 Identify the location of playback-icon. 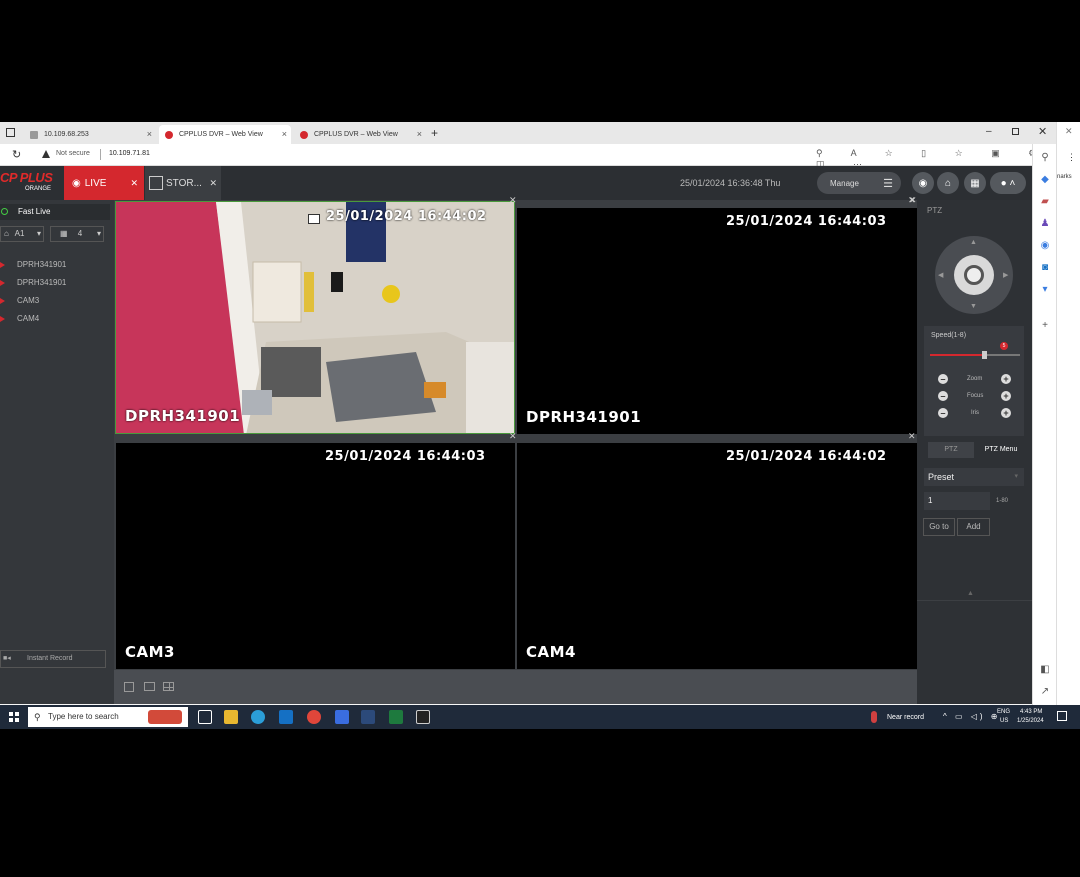
(314, 219).